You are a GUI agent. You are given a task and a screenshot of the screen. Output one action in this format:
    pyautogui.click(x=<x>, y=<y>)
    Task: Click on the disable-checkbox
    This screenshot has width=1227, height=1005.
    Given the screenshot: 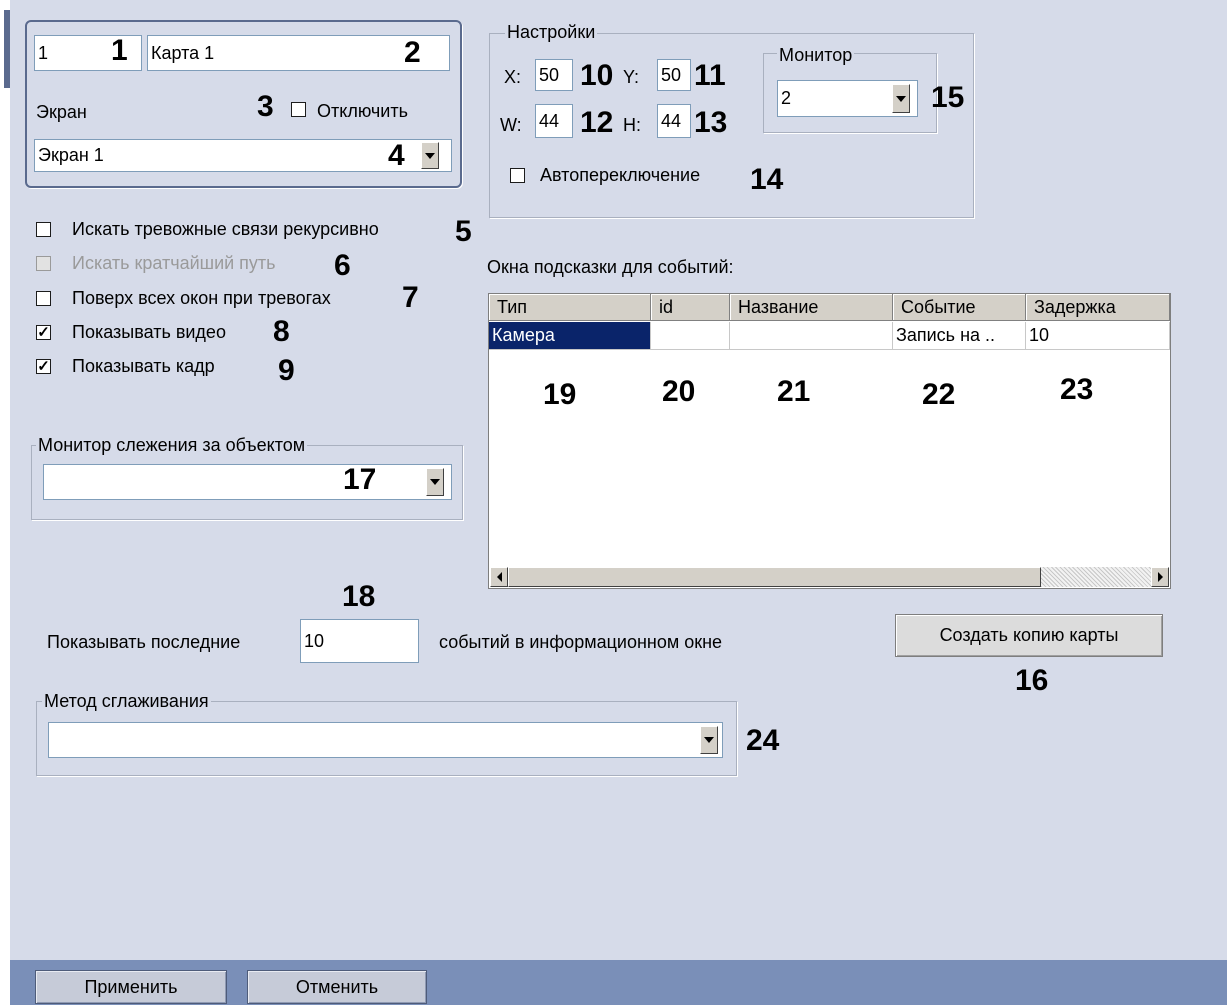 What is the action you would take?
    pyautogui.click(x=298, y=109)
    